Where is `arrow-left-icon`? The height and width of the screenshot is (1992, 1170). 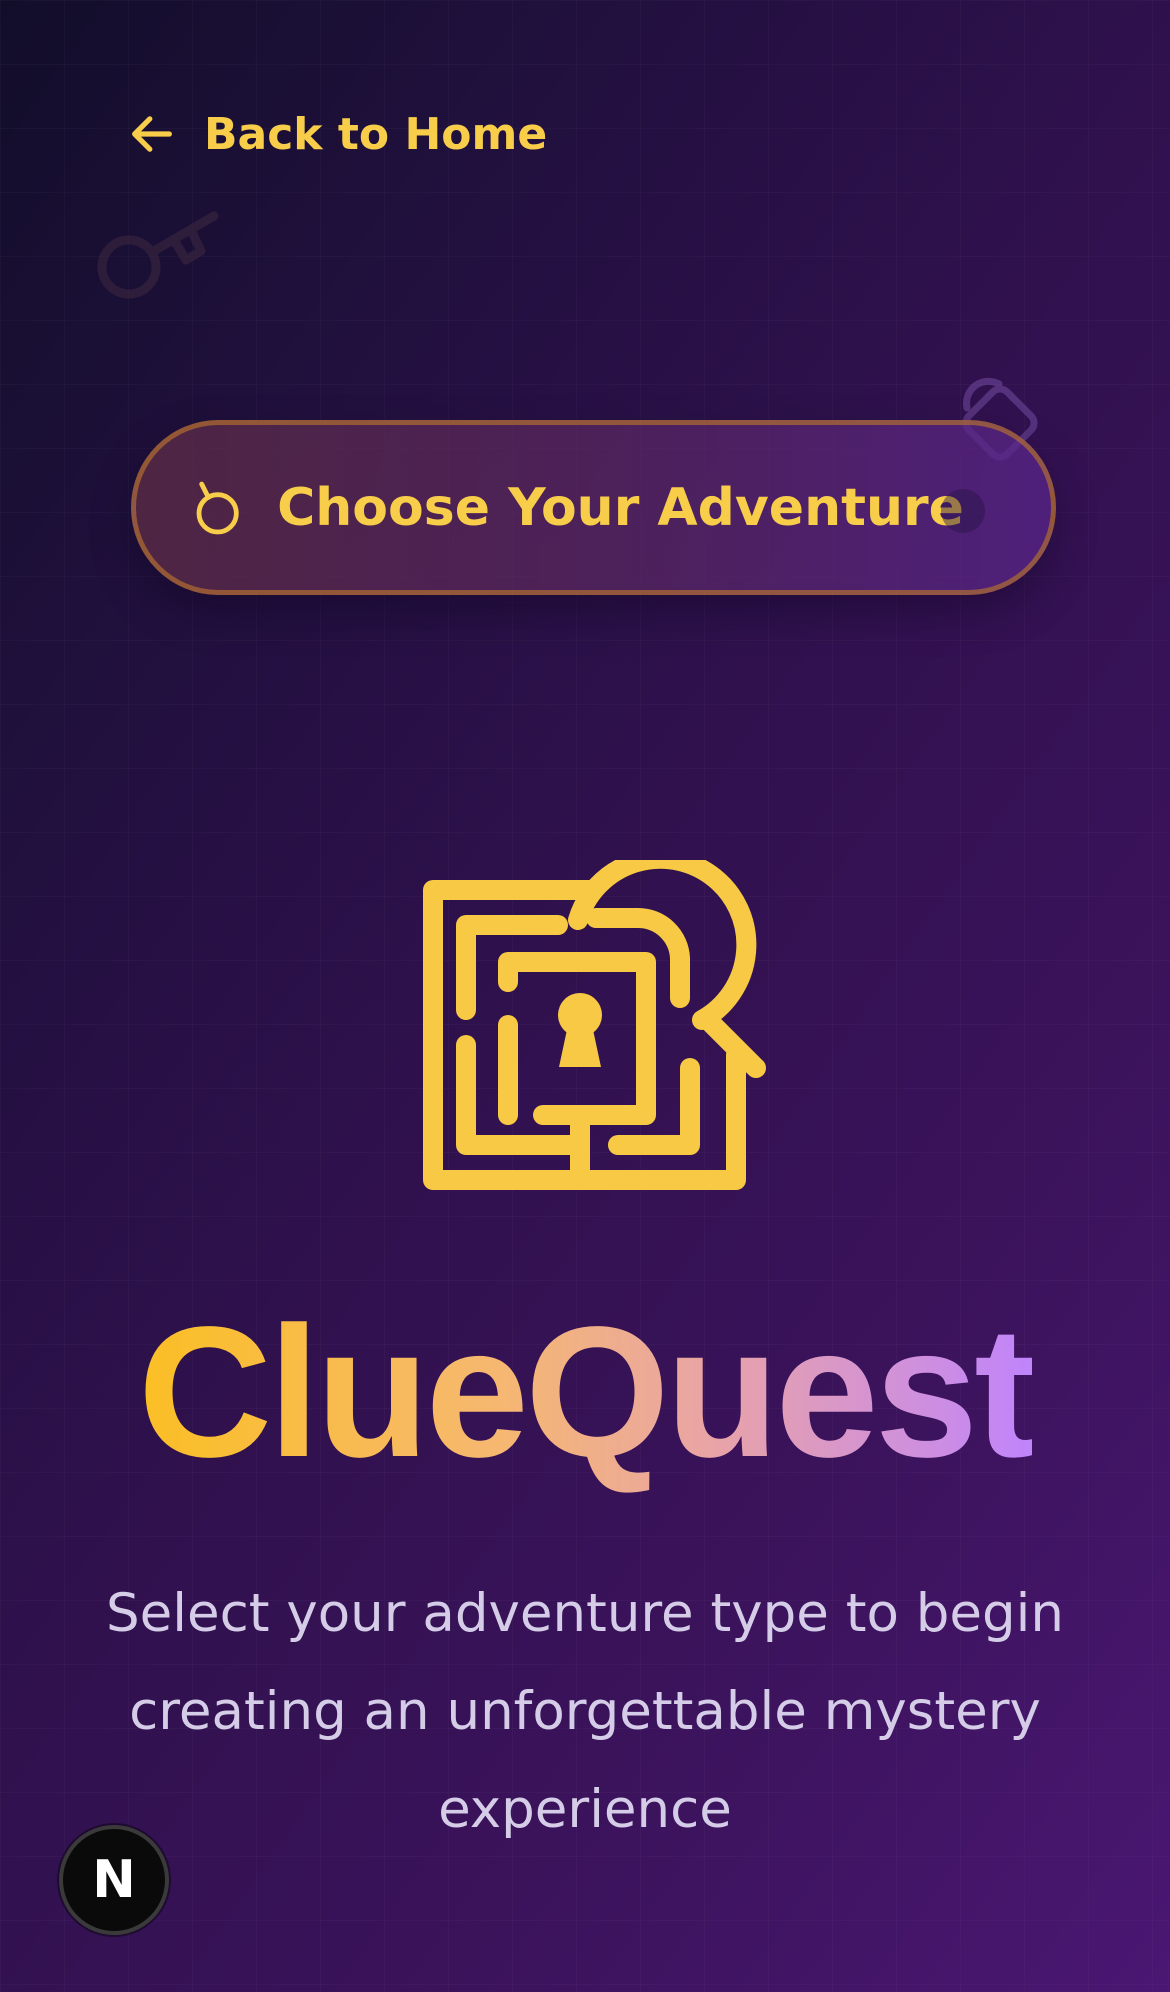 arrow-left-icon is located at coordinates (152, 134).